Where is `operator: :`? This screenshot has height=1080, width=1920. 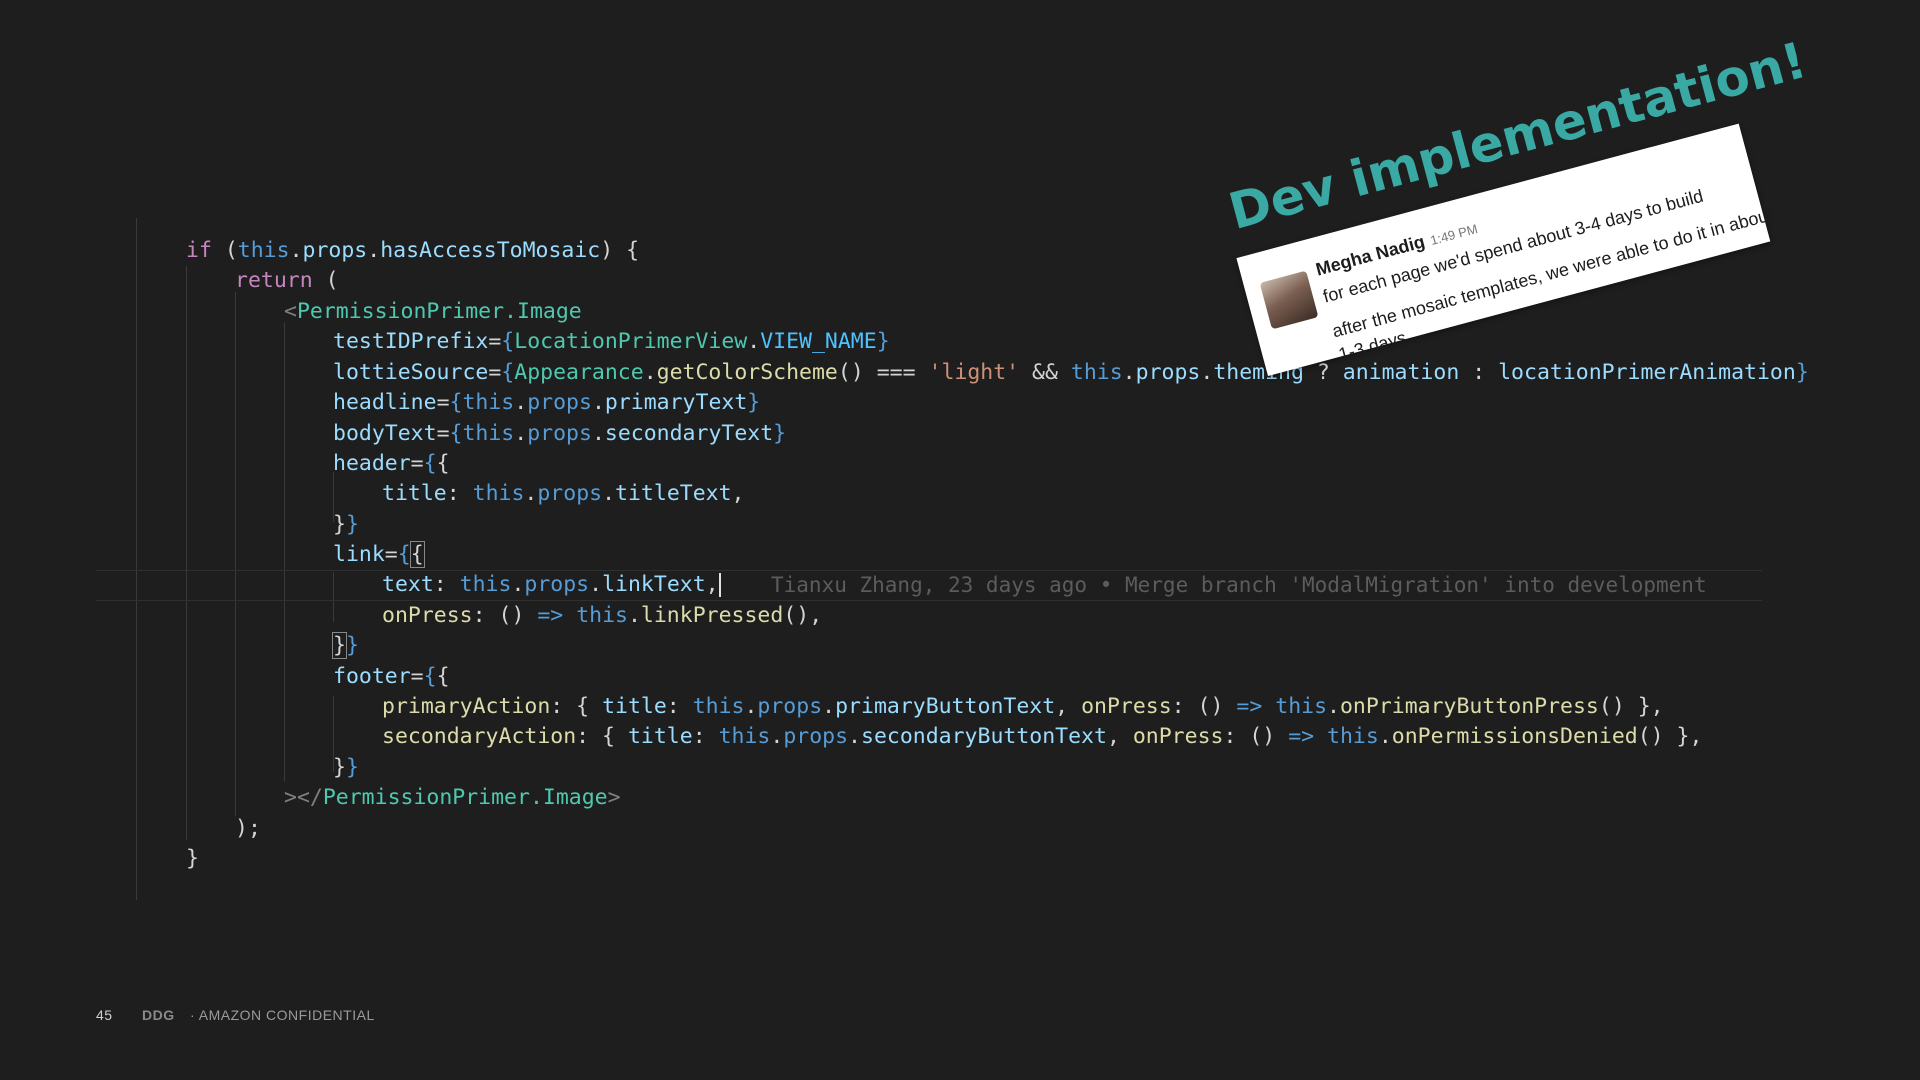 operator: : is located at coordinates (1479, 372).